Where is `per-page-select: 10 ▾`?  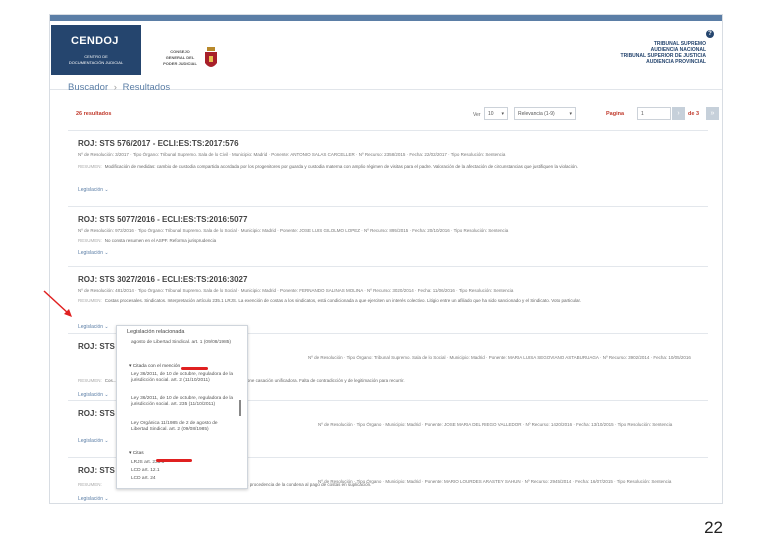
per-page-select: 10 ▾ is located at coordinates (496, 113).